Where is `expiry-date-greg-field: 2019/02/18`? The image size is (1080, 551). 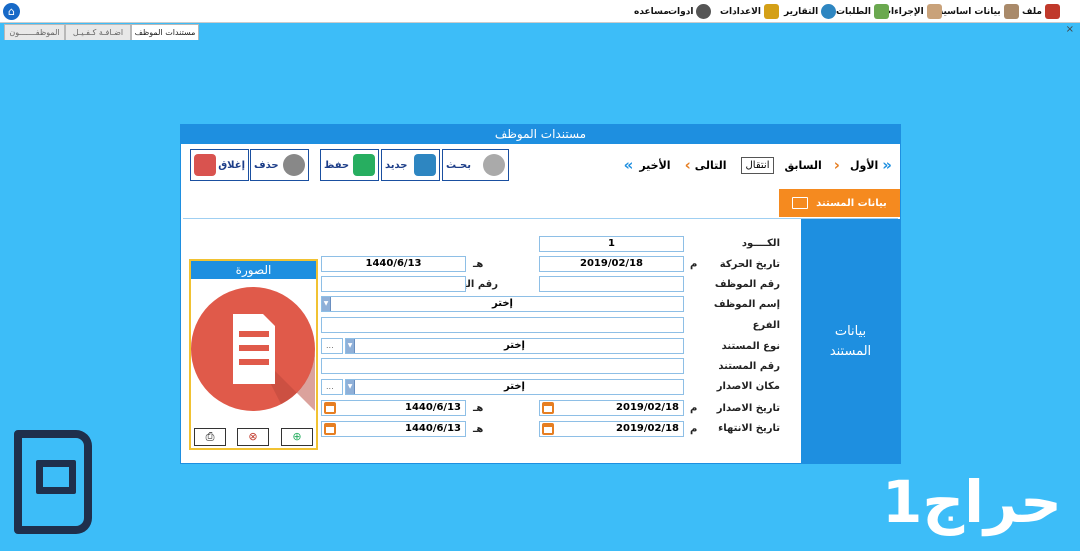 expiry-date-greg-field: 2019/02/18 is located at coordinates (611, 429).